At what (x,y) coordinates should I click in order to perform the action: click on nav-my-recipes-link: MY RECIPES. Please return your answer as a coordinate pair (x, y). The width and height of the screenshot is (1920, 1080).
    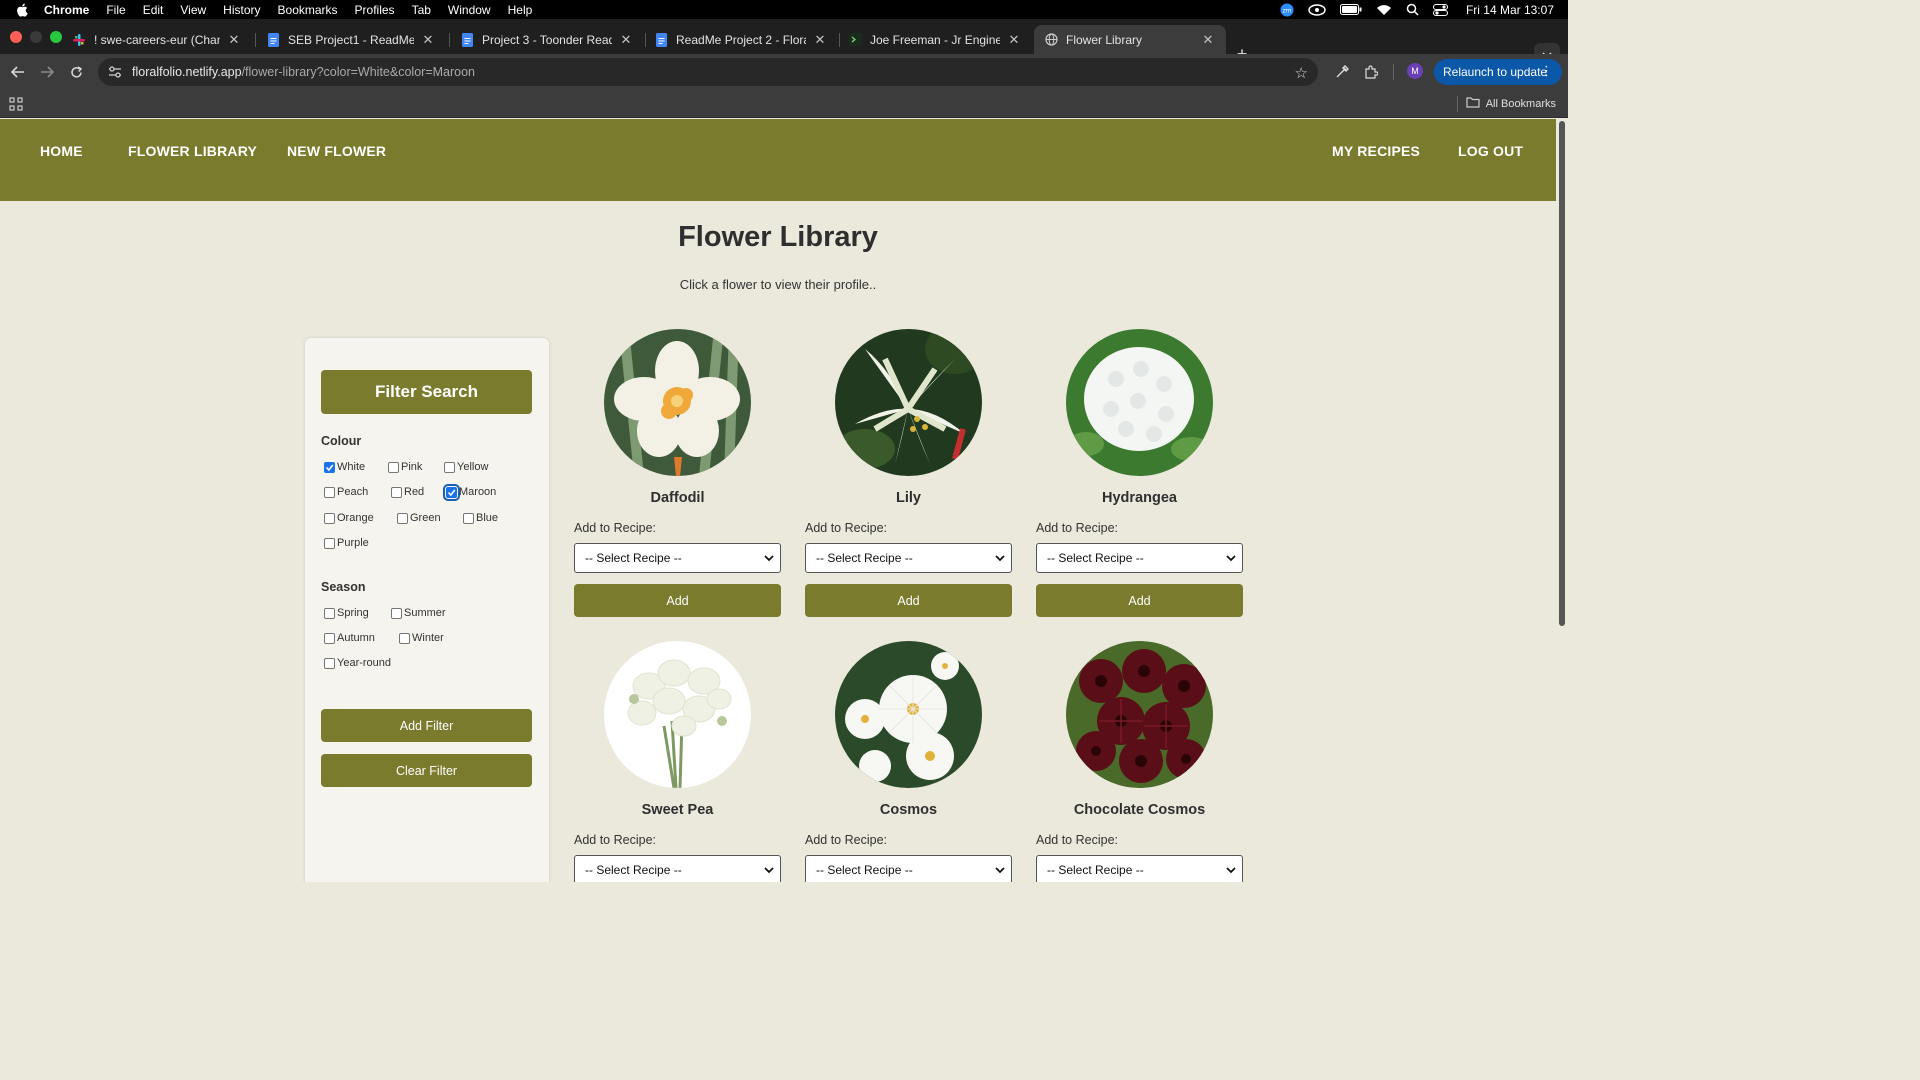
    Looking at the image, I should click on (1376, 151).